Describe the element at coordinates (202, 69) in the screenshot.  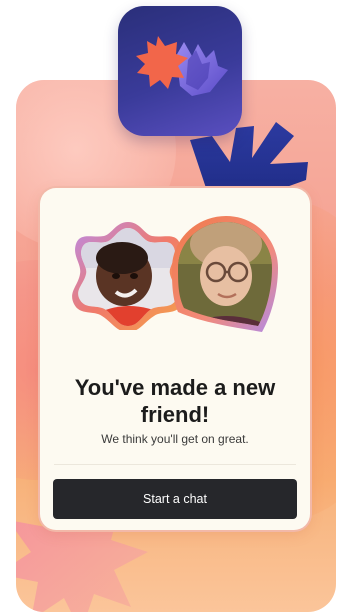
I see `fan-shape-icon` at that location.